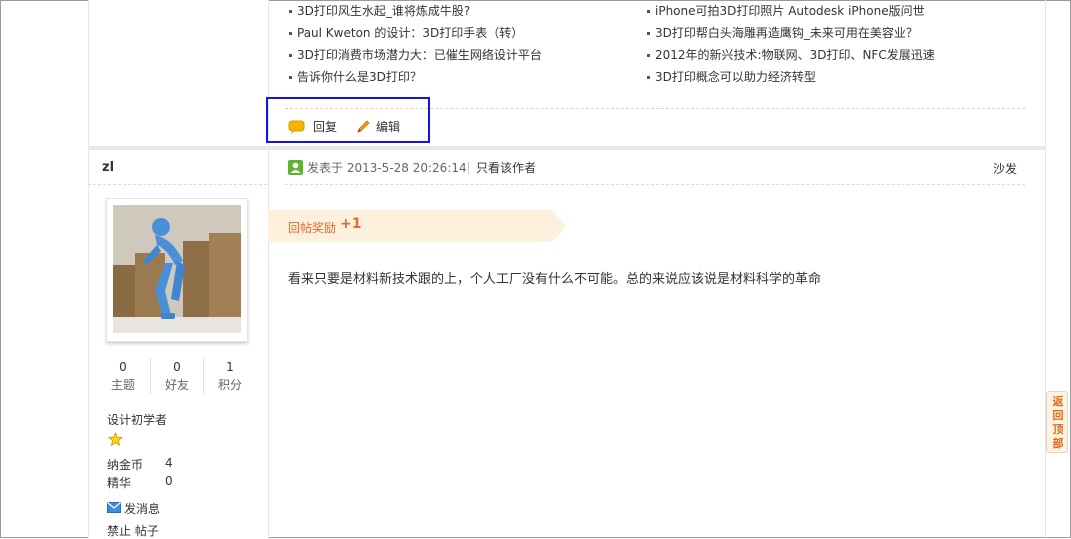 Image resolution: width=1071 pixels, height=539 pixels. I want to click on reply-icon, so click(296, 127).